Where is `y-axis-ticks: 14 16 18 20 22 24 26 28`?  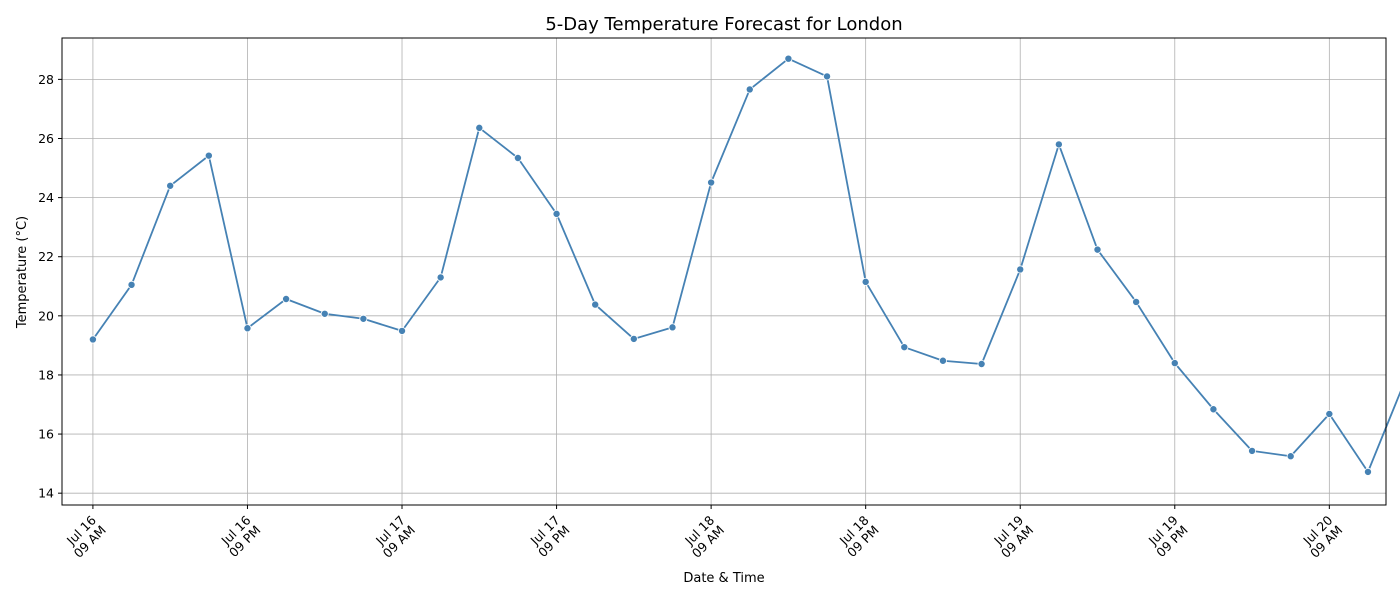 y-axis-ticks: 14 16 18 20 22 24 26 28 is located at coordinates (50, 286).